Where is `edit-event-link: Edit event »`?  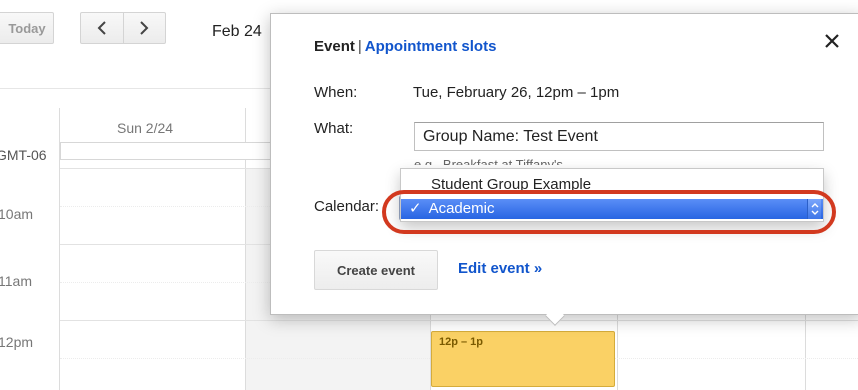
edit-event-link: Edit event » is located at coordinates (500, 268).